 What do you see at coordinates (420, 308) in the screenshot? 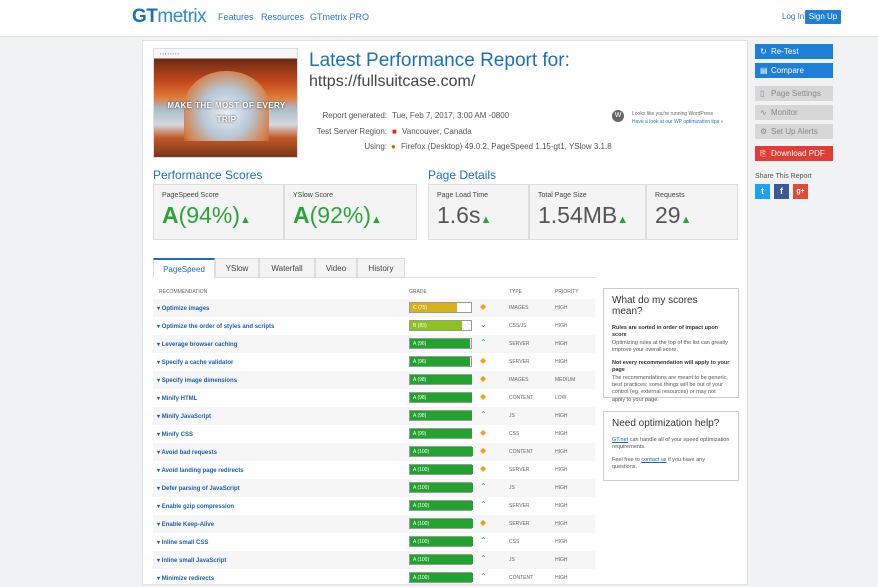
I see `grade-text: C (75)` at bounding box center [420, 308].